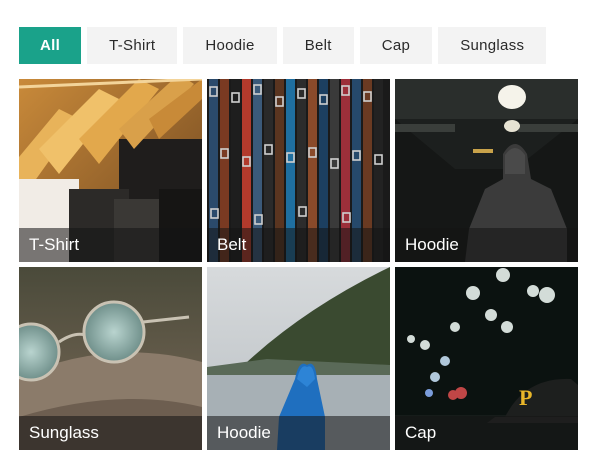 The width and height of the screenshot is (598, 474). What do you see at coordinates (486, 433) in the screenshot?
I see `gallery-caption: Cap` at bounding box center [486, 433].